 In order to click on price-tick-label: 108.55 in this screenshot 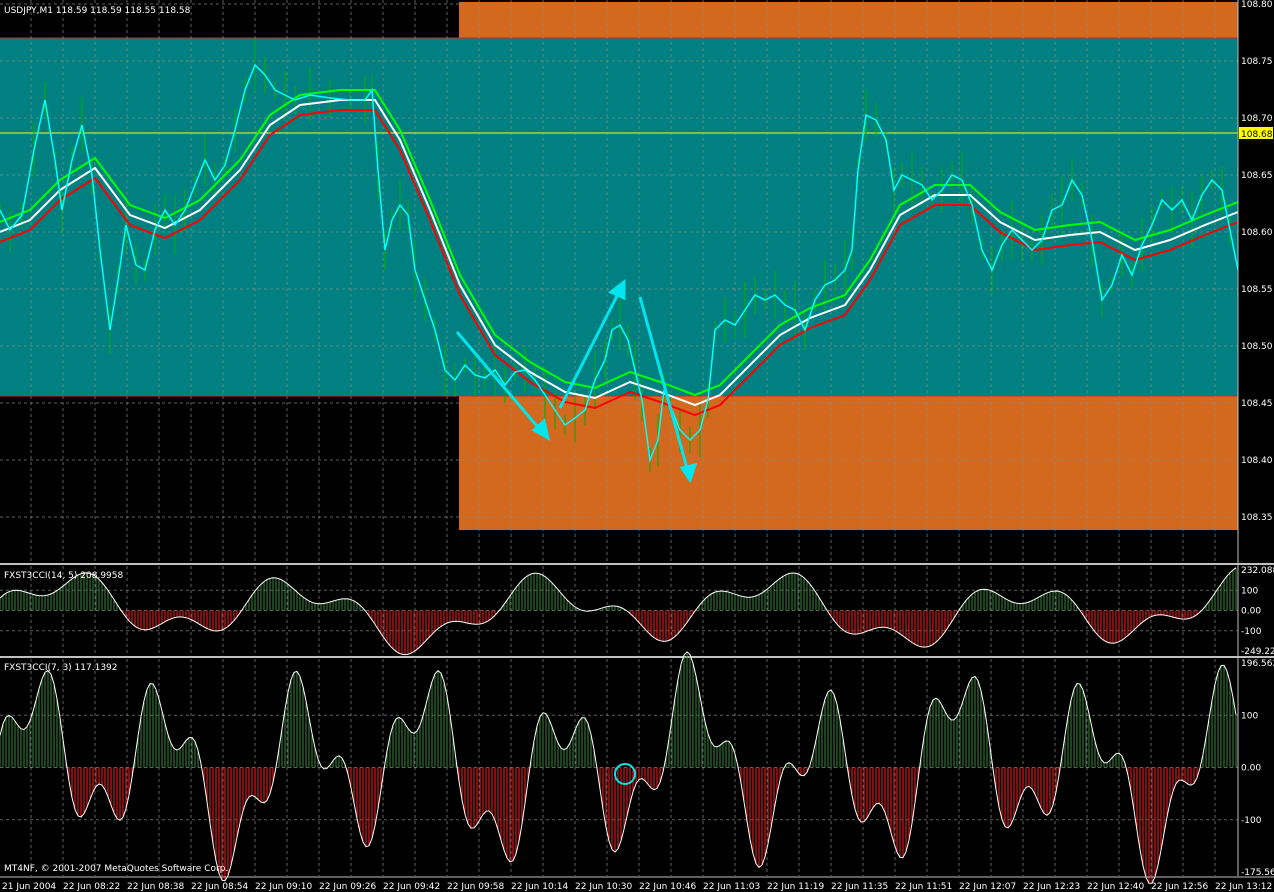, I will do `click(1257, 290)`.